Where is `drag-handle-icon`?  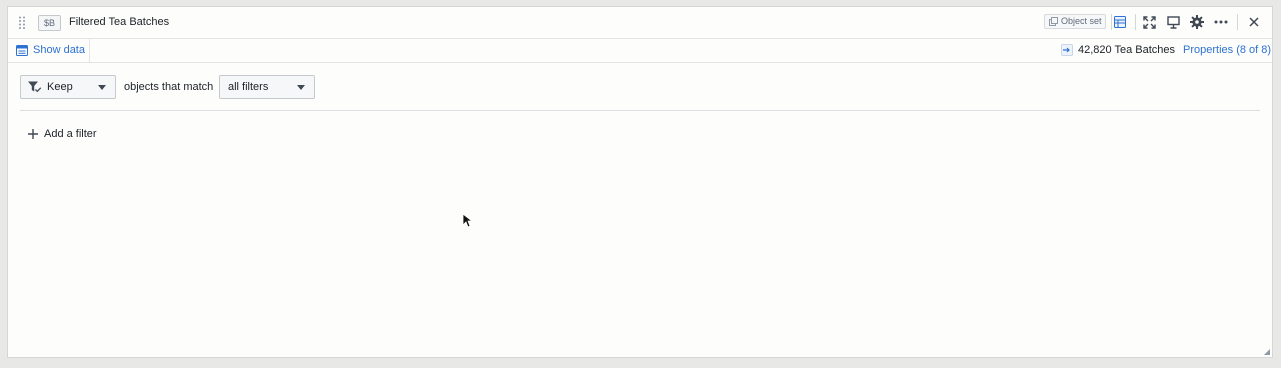
drag-handle-icon is located at coordinates (22, 22).